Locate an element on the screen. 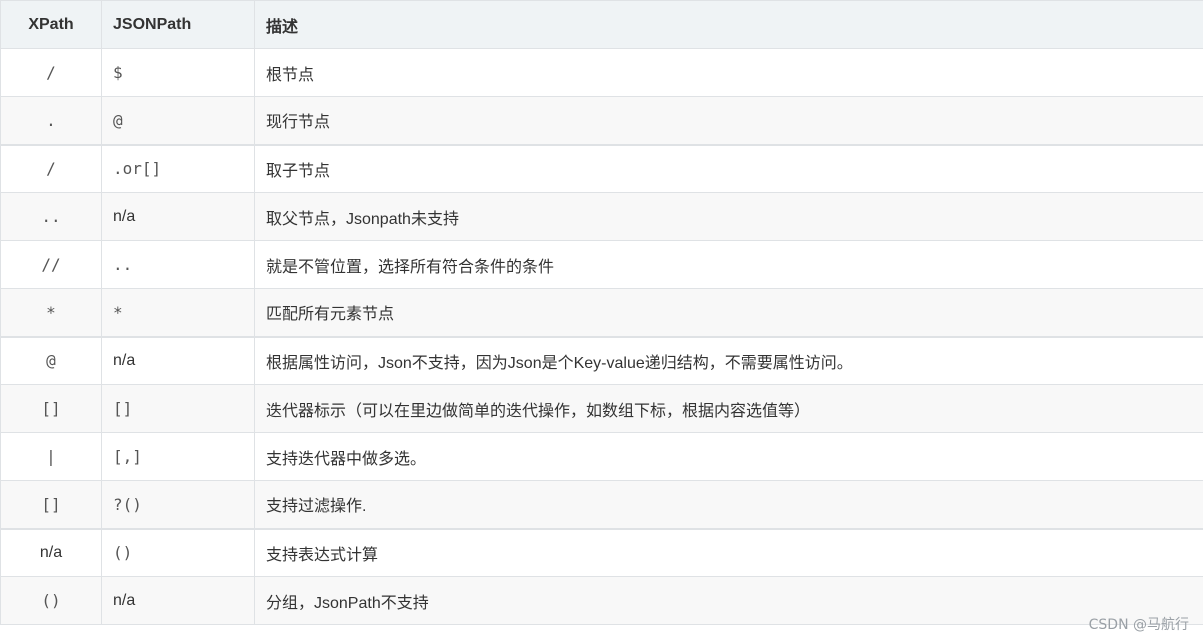  table-row: | [,] 支持迭代器中做多选。 is located at coordinates (601, 456).